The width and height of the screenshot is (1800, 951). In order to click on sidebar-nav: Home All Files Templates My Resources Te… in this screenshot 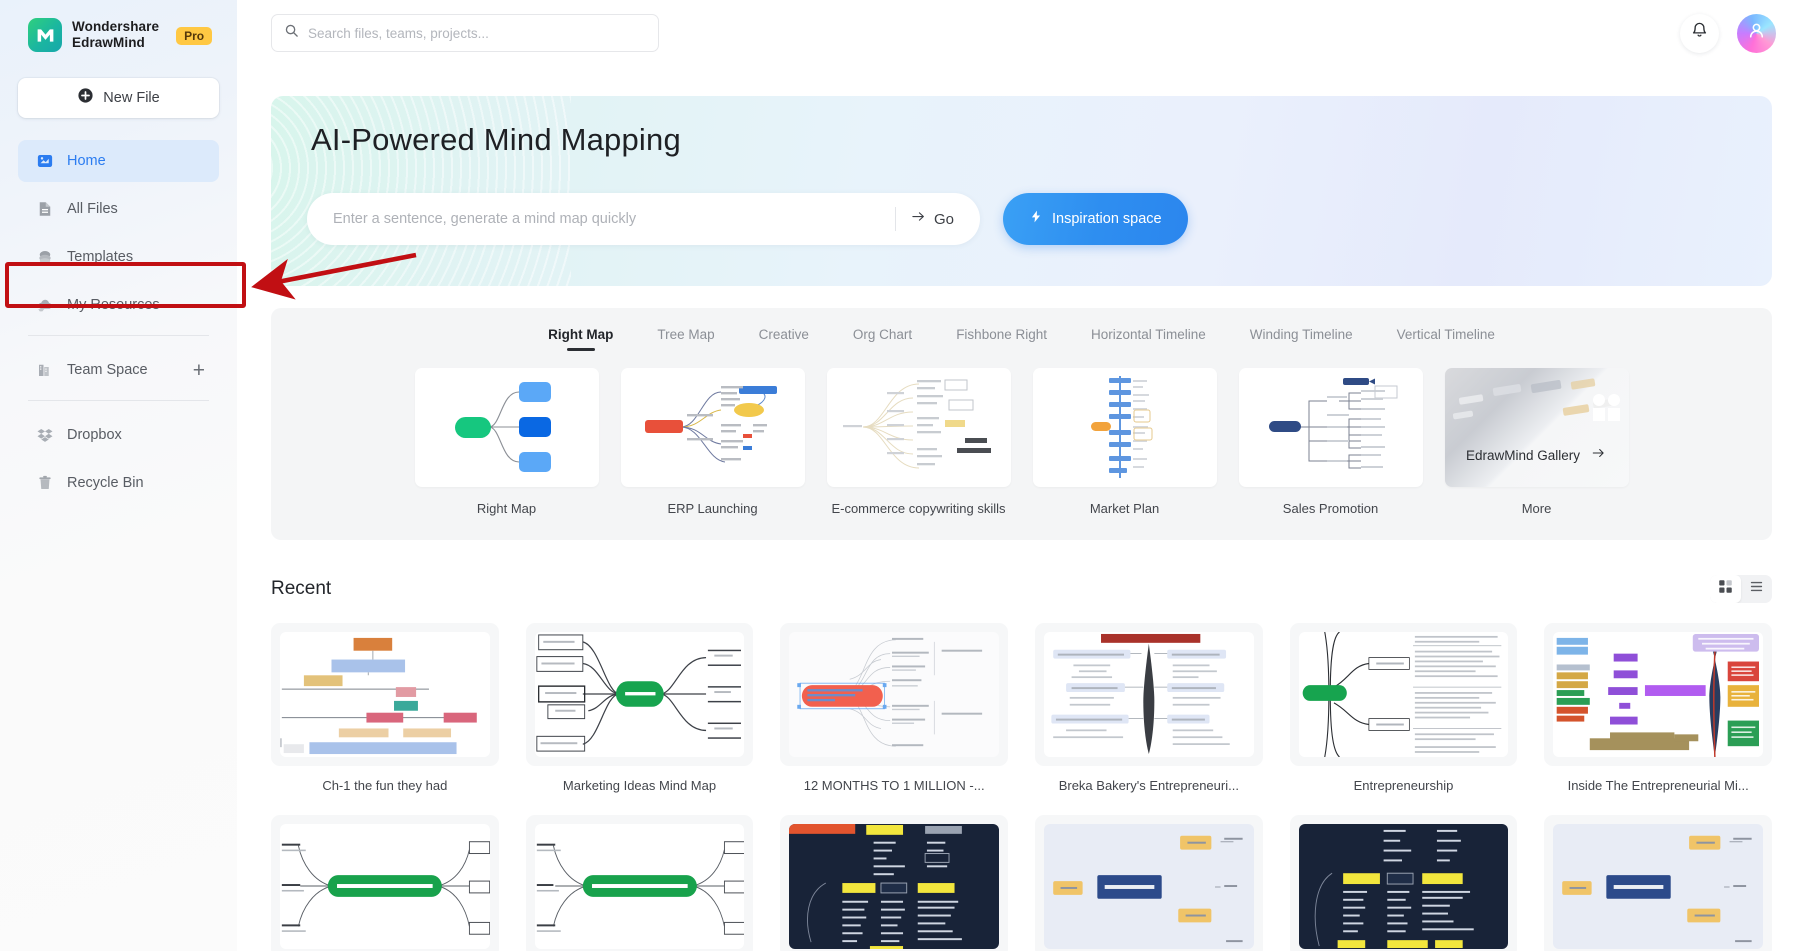, I will do `click(118, 311)`.